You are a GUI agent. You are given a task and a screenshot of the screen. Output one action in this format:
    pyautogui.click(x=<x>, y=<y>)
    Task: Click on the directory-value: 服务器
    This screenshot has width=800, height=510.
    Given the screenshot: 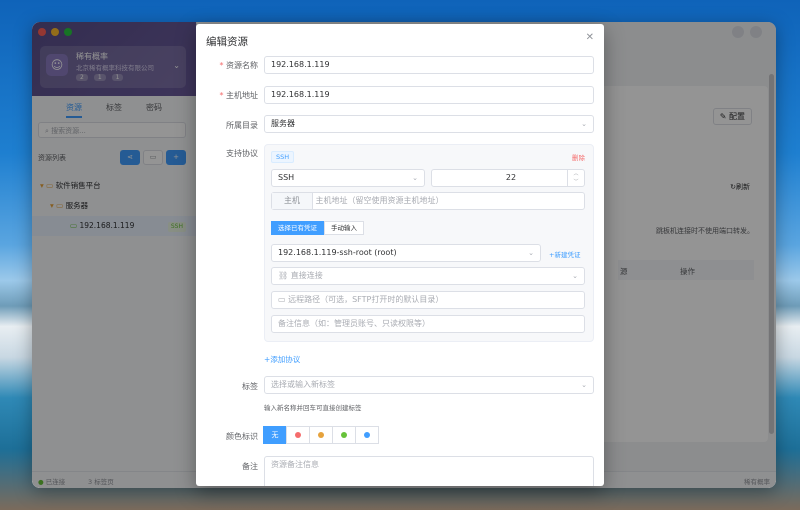 What is the action you would take?
    pyautogui.click(x=283, y=123)
    